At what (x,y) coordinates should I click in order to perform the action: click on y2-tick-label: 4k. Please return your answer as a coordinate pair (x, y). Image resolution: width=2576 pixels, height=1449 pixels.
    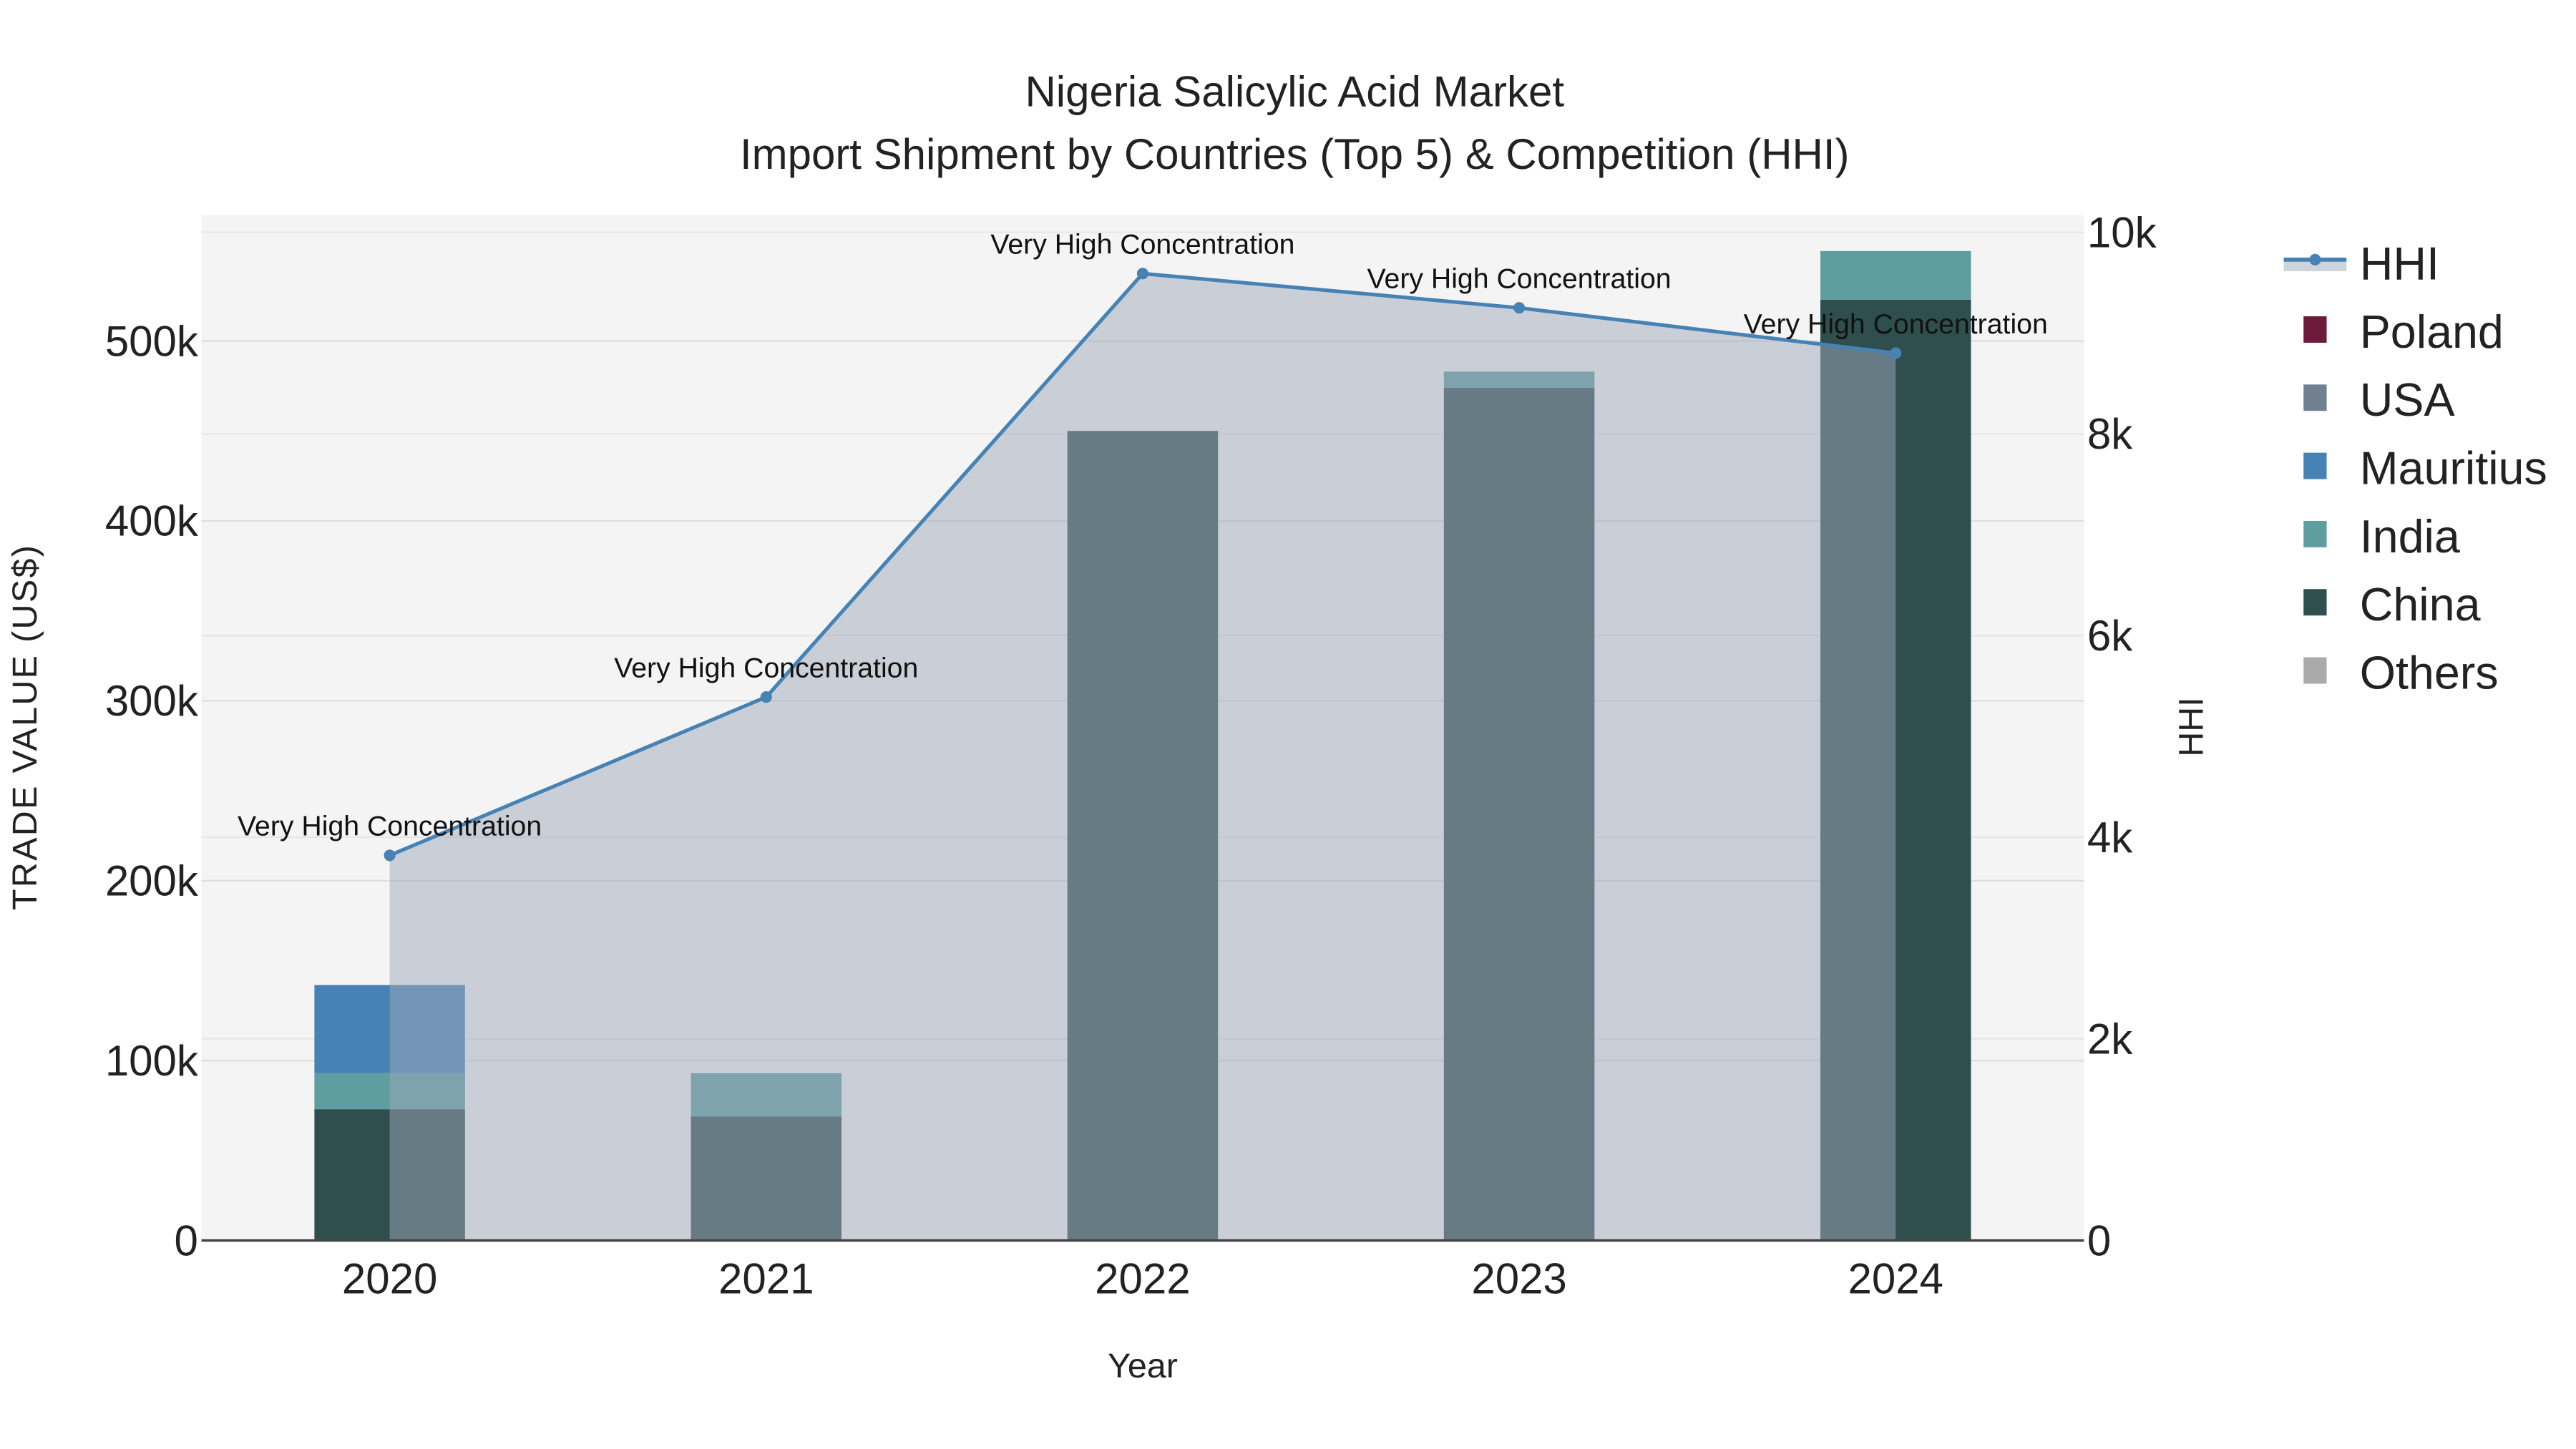
    Looking at the image, I should click on (2110, 838).